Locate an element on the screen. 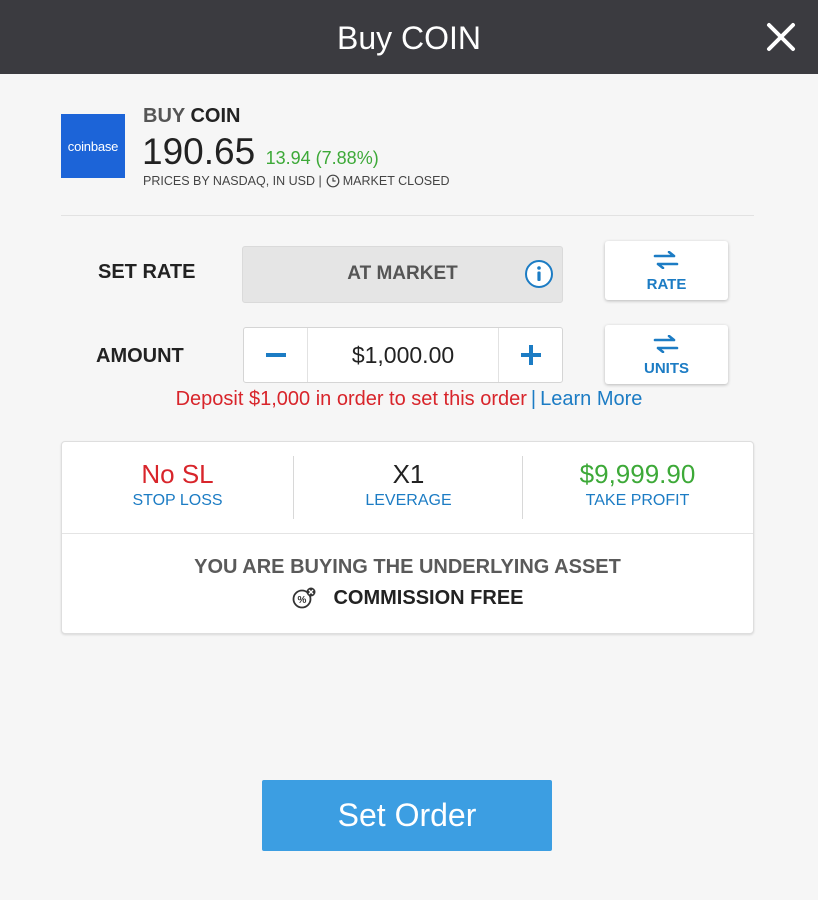  learn-more-link: Learn More is located at coordinates (591, 399).